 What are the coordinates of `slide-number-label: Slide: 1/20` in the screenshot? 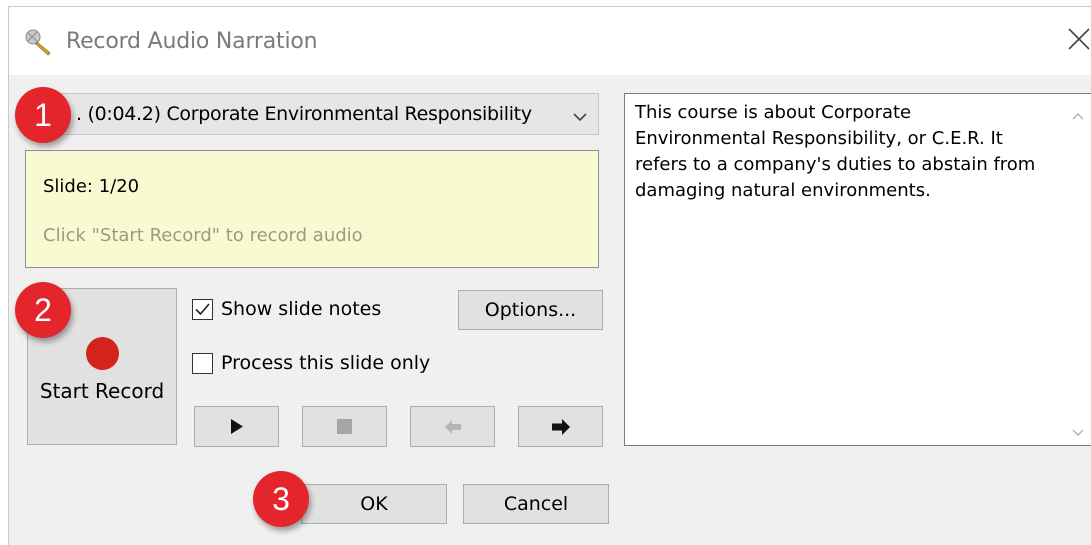 It's located at (91, 186).